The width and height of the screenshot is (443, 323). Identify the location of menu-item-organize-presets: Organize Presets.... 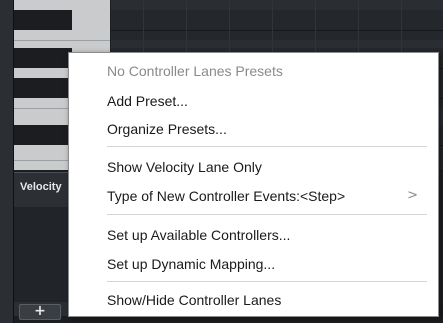
(253, 129).